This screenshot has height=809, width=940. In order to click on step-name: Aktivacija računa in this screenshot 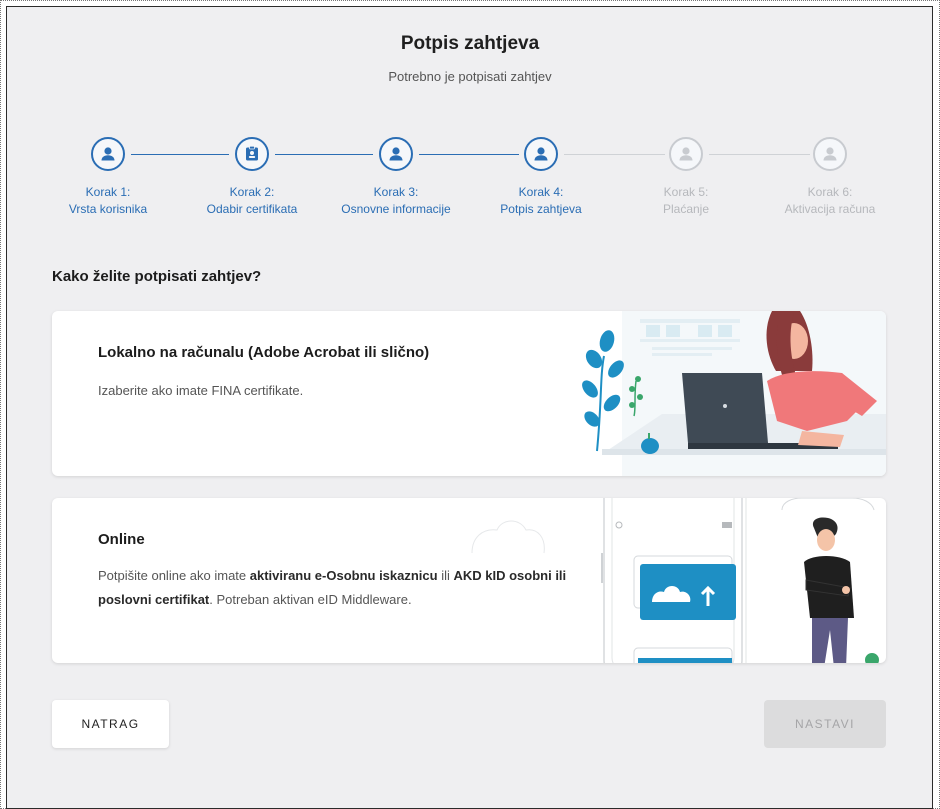, I will do `click(830, 209)`.